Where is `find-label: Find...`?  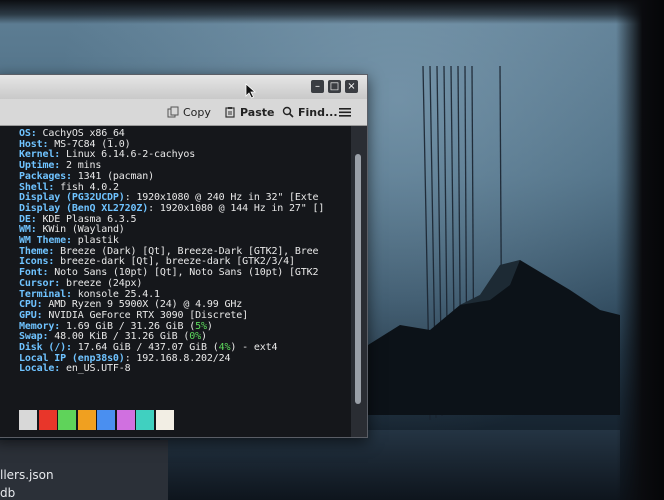 find-label: Find... is located at coordinates (318, 112).